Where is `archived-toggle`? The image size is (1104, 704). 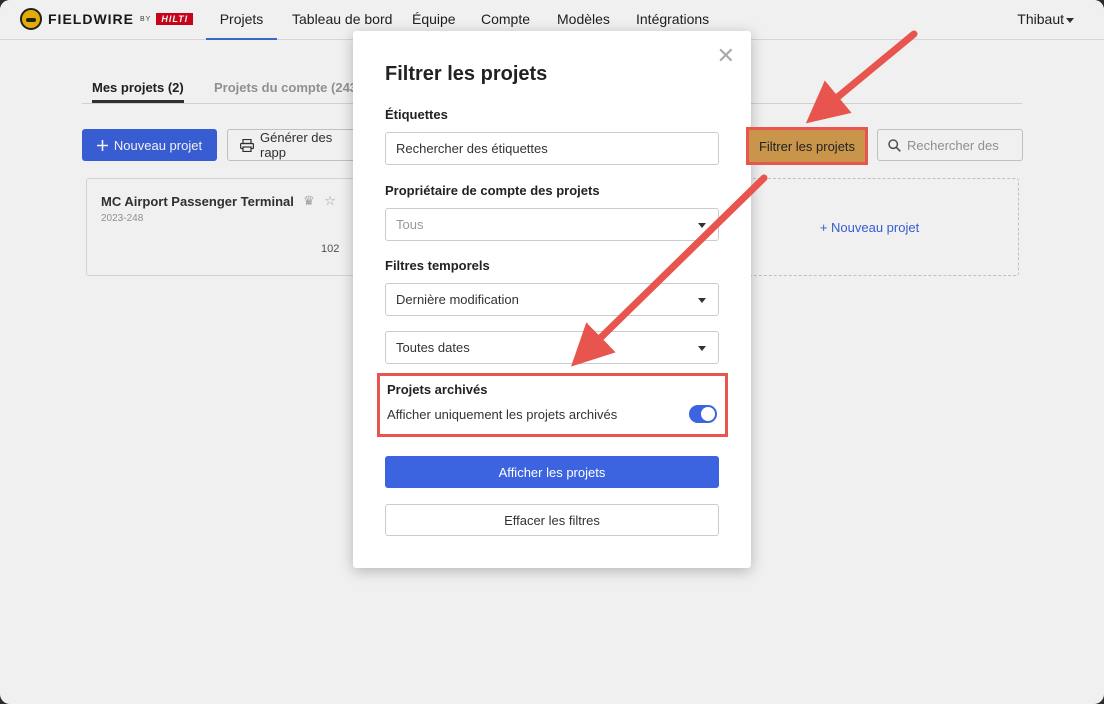 archived-toggle is located at coordinates (703, 414).